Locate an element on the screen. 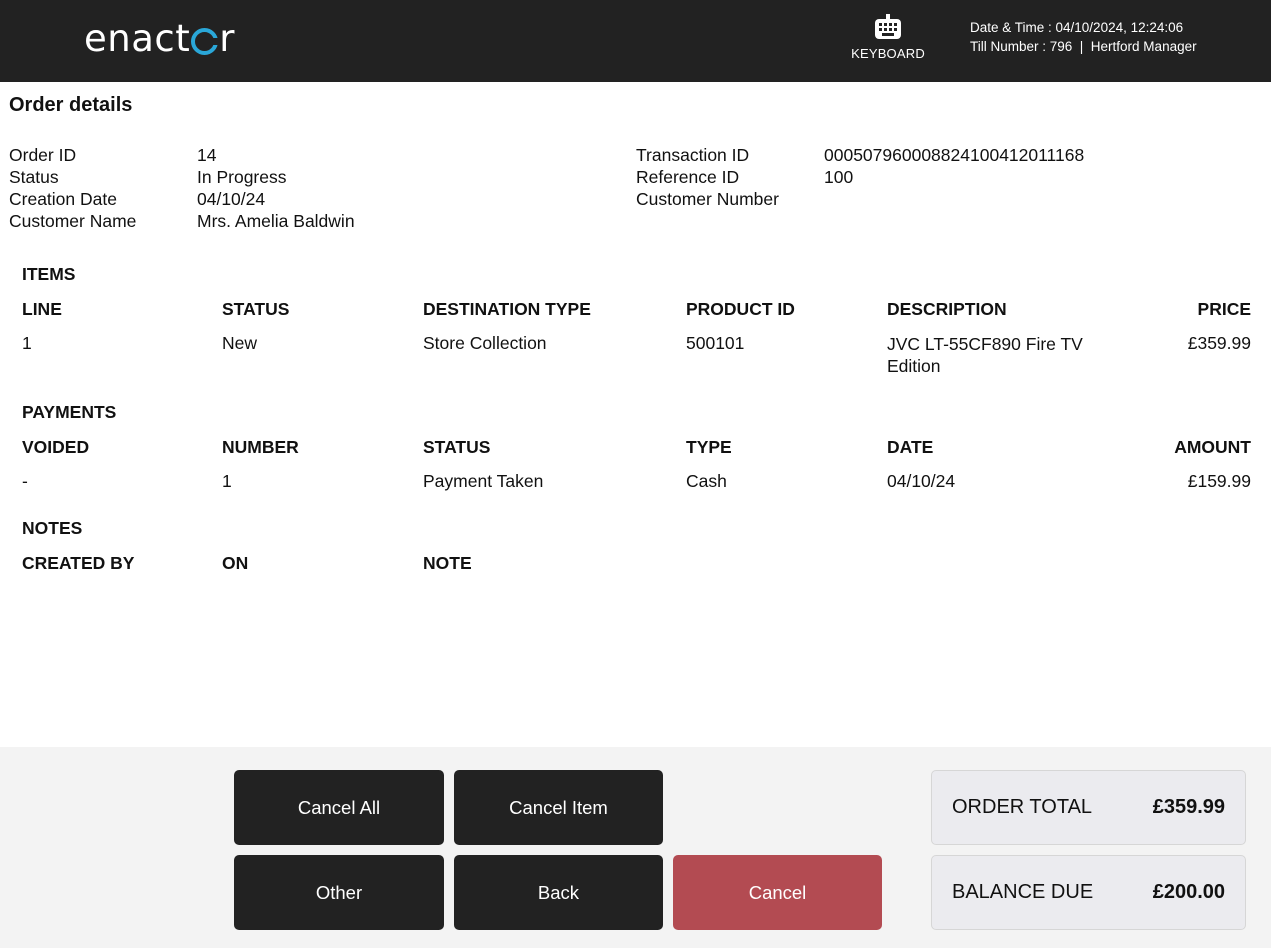 The height and width of the screenshot is (948, 1271). order-id-row: Order ID 14 is located at coordinates (182, 155).